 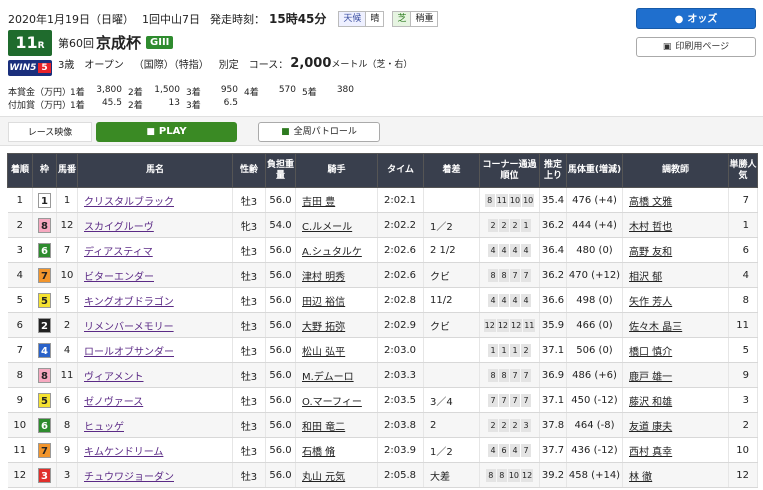 I want to click on jockey-link: 丸山 元気, so click(x=323, y=477).